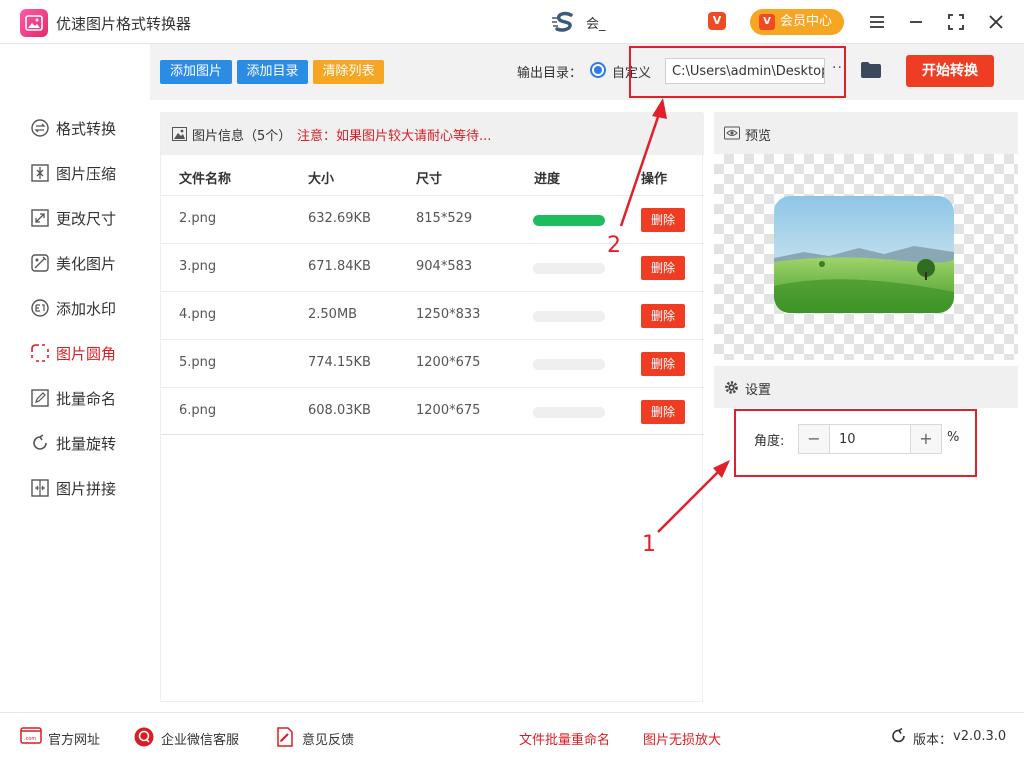  What do you see at coordinates (328, 738) in the screenshot?
I see `feedback-link: 意见反馈` at bounding box center [328, 738].